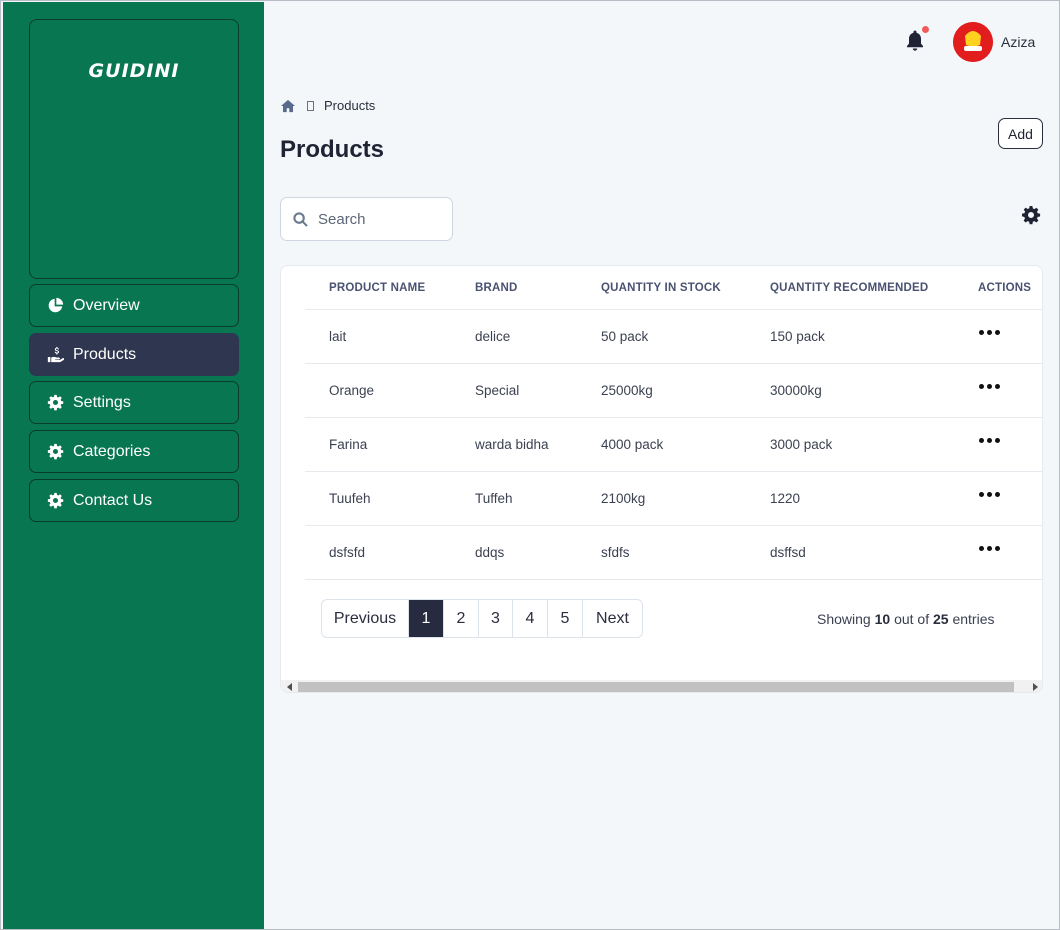 The height and width of the screenshot is (930, 1060). Describe the element at coordinates (1020, 133) in the screenshot. I see `add-button: Add` at that location.